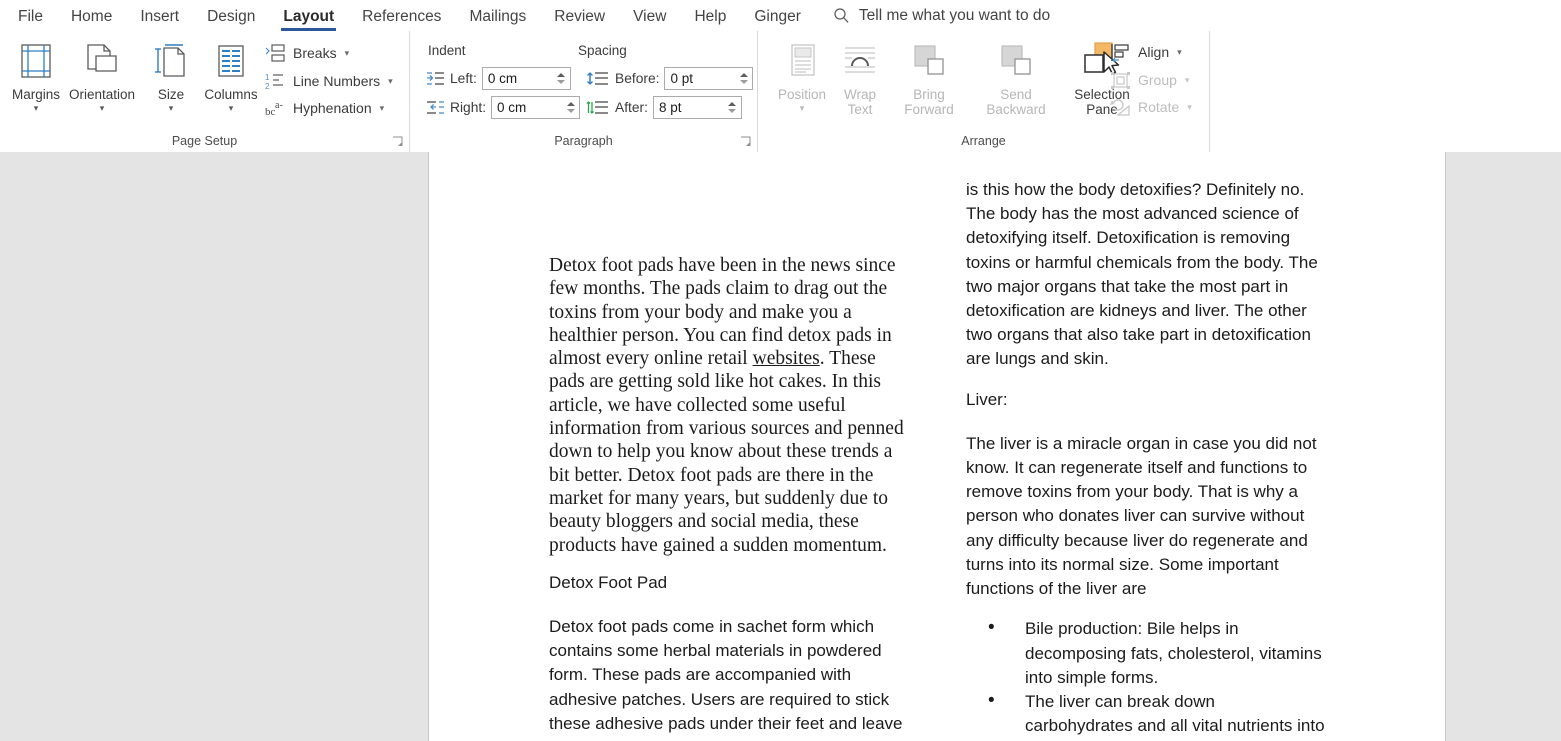 The width and height of the screenshot is (1561, 741). I want to click on page-setup-dialog-launcher, so click(398, 142).